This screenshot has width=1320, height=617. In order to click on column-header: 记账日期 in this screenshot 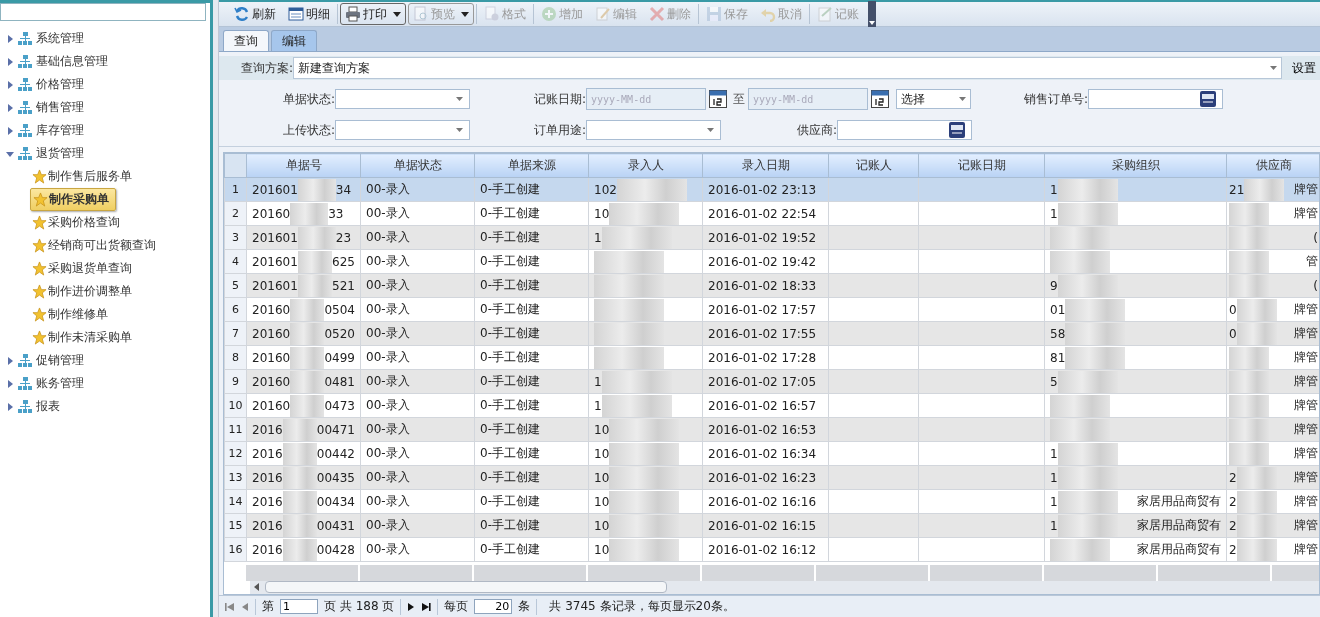, I will do `click(981, 165)`.